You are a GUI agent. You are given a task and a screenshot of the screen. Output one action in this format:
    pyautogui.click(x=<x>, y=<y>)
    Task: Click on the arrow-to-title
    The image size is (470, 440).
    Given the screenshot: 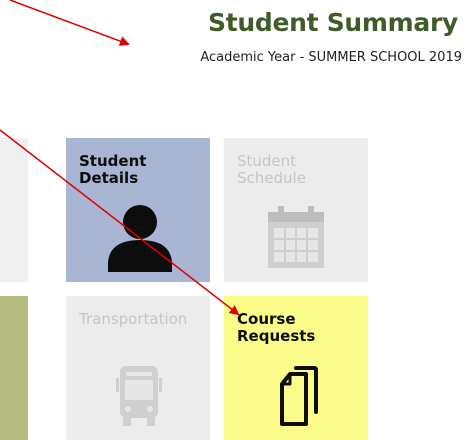 What is the action you would take?
    pyautogui.click(x=69, y=23)
    